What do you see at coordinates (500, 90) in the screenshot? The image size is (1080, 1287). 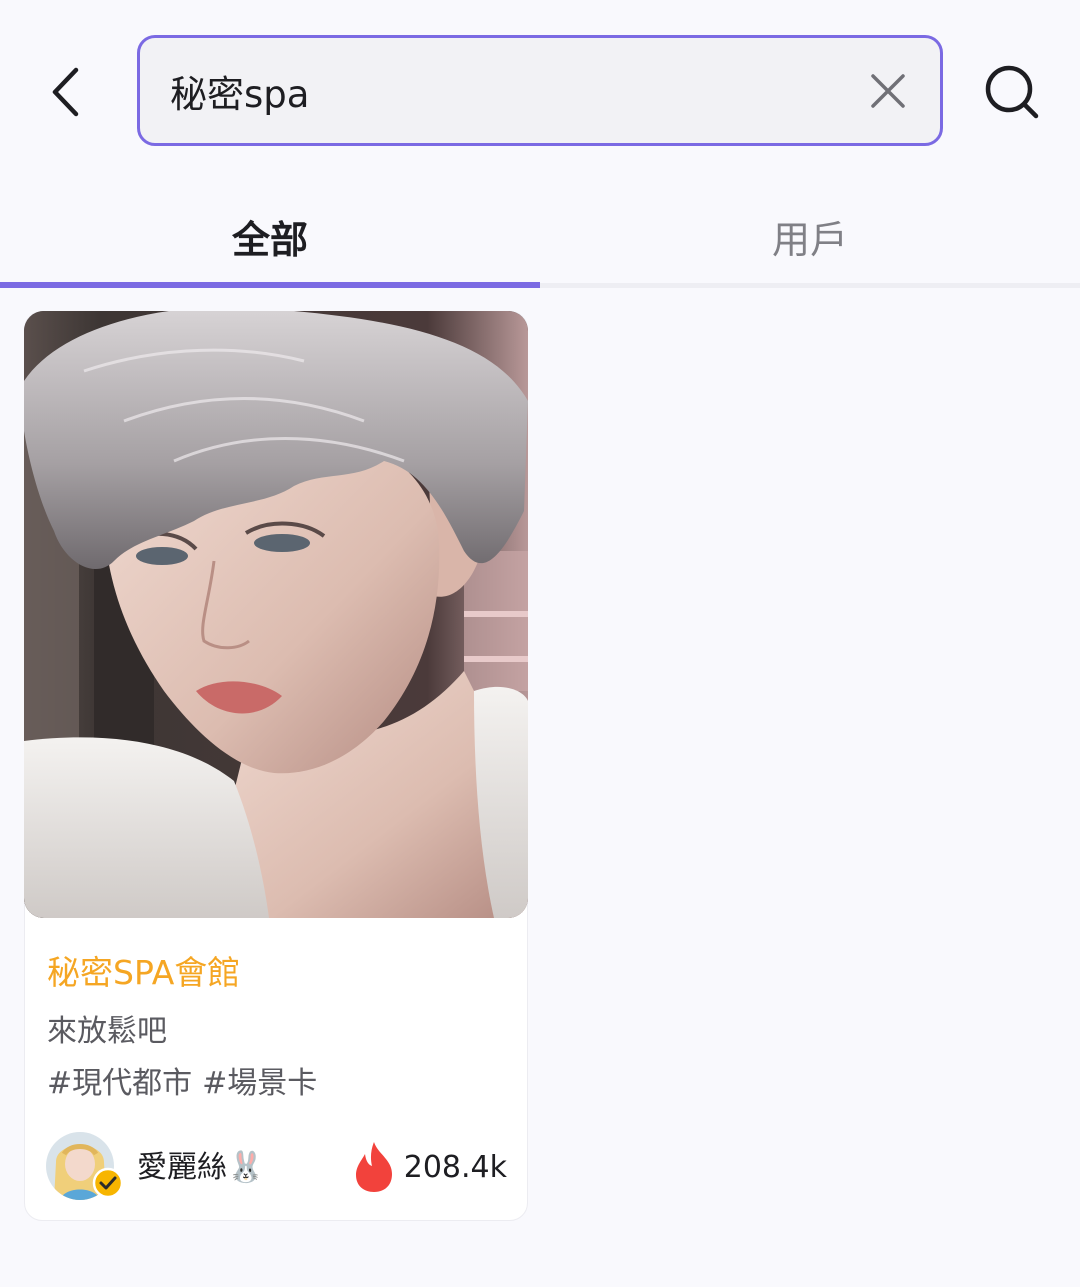 I see `search-input` at bounding box center [500, 90].